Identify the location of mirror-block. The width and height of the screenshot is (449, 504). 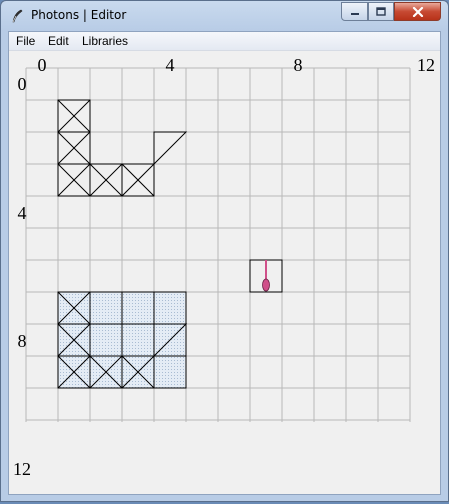
(170, 148).